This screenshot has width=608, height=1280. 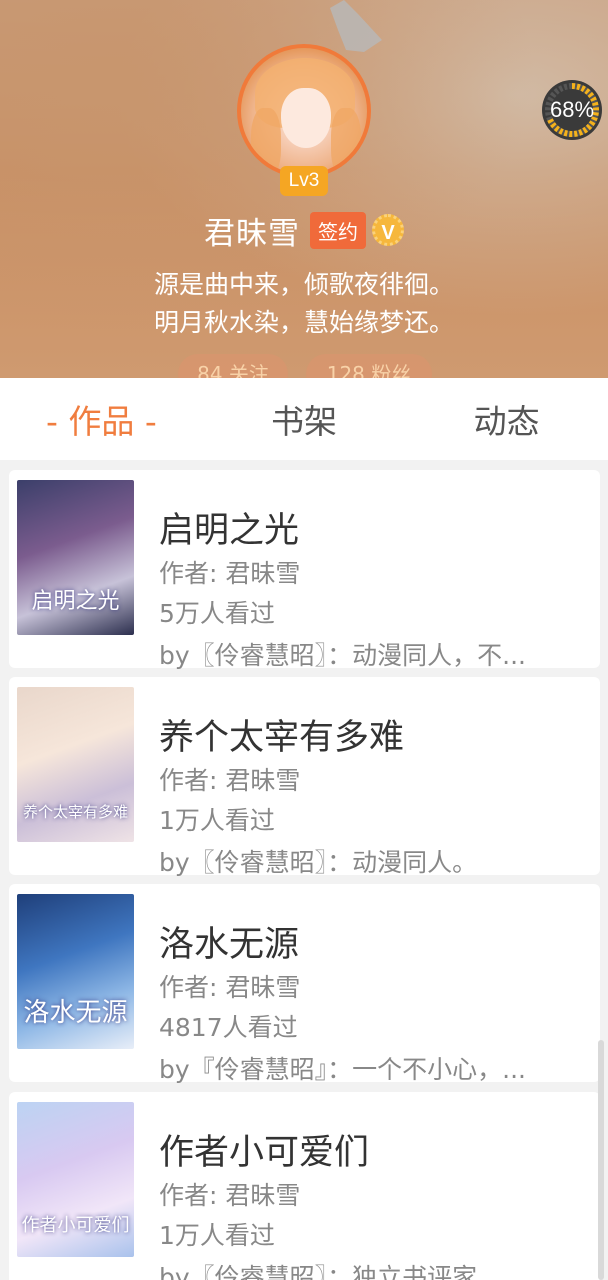 I want to click on book-cover: 养个太宰有多难, so click(x=75, y=764).